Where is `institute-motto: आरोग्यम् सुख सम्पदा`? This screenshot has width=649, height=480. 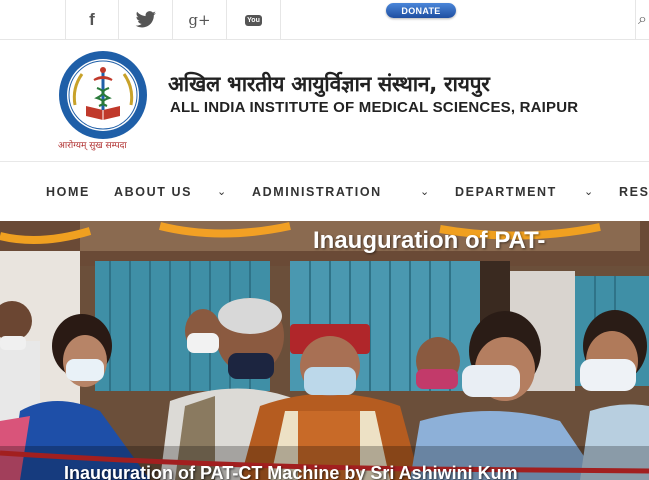
institute-motto: आरोग्यम् सुख सम्पदा is located at coordinates (92, 146).